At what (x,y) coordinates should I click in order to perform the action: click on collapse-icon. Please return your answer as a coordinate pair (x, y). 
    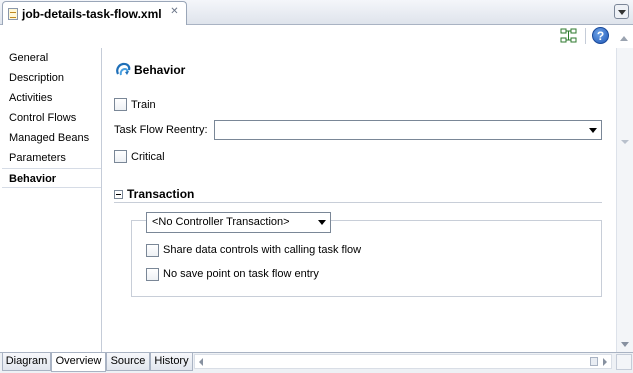
    Looking at the image, I should click on (118, 194).